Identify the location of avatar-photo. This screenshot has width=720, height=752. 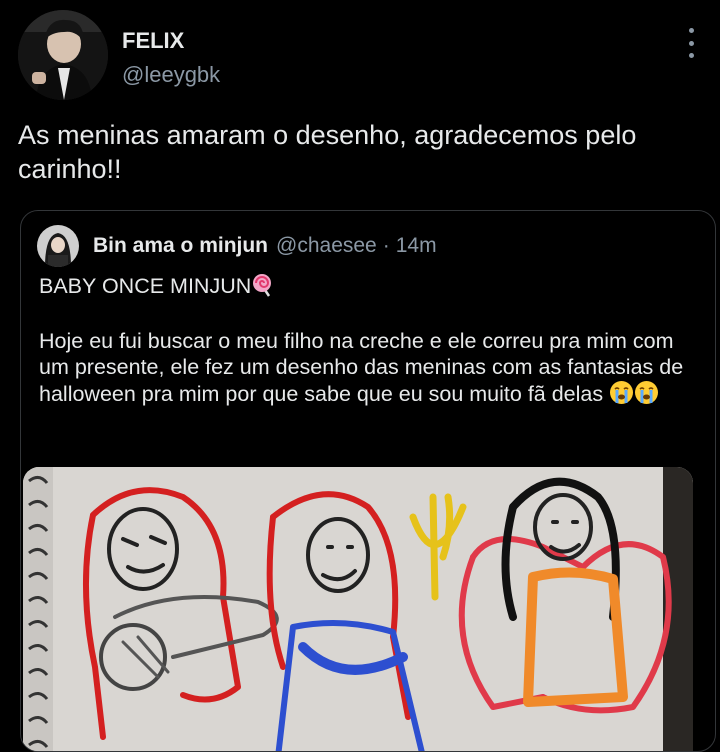
(63, 55).